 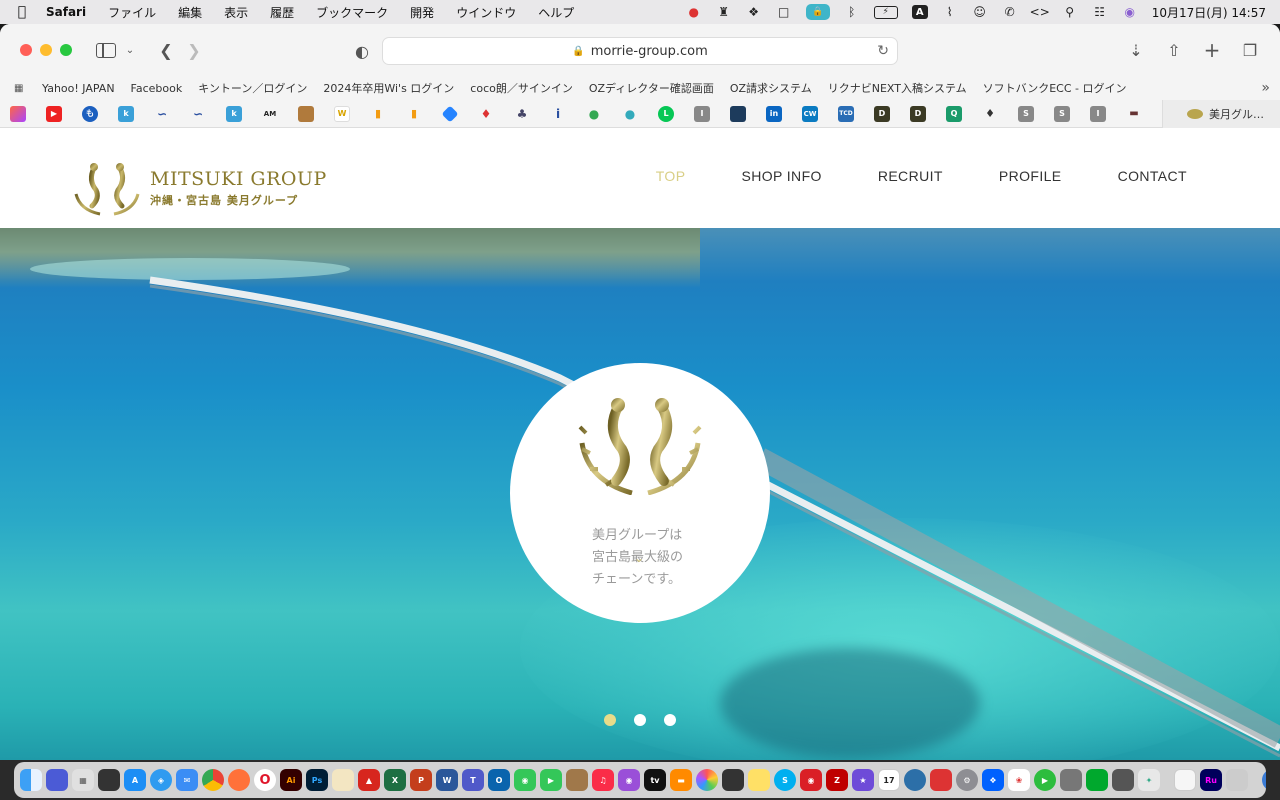 I want to click on launchpad-grid-icon: ▦, so click(x=83, y=780).